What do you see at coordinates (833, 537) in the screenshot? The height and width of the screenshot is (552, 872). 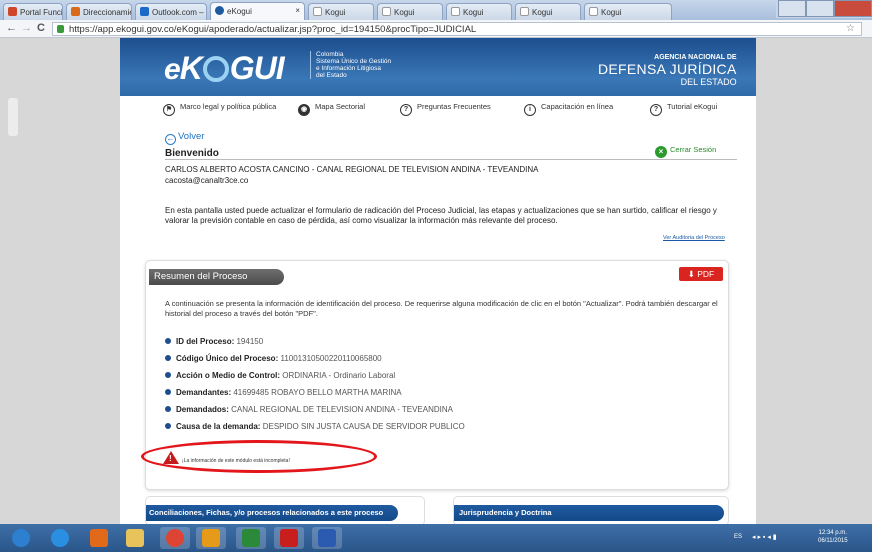 I see `clock: 12:34 p.m. 06/11/2015` at bounding box center [833, 537].